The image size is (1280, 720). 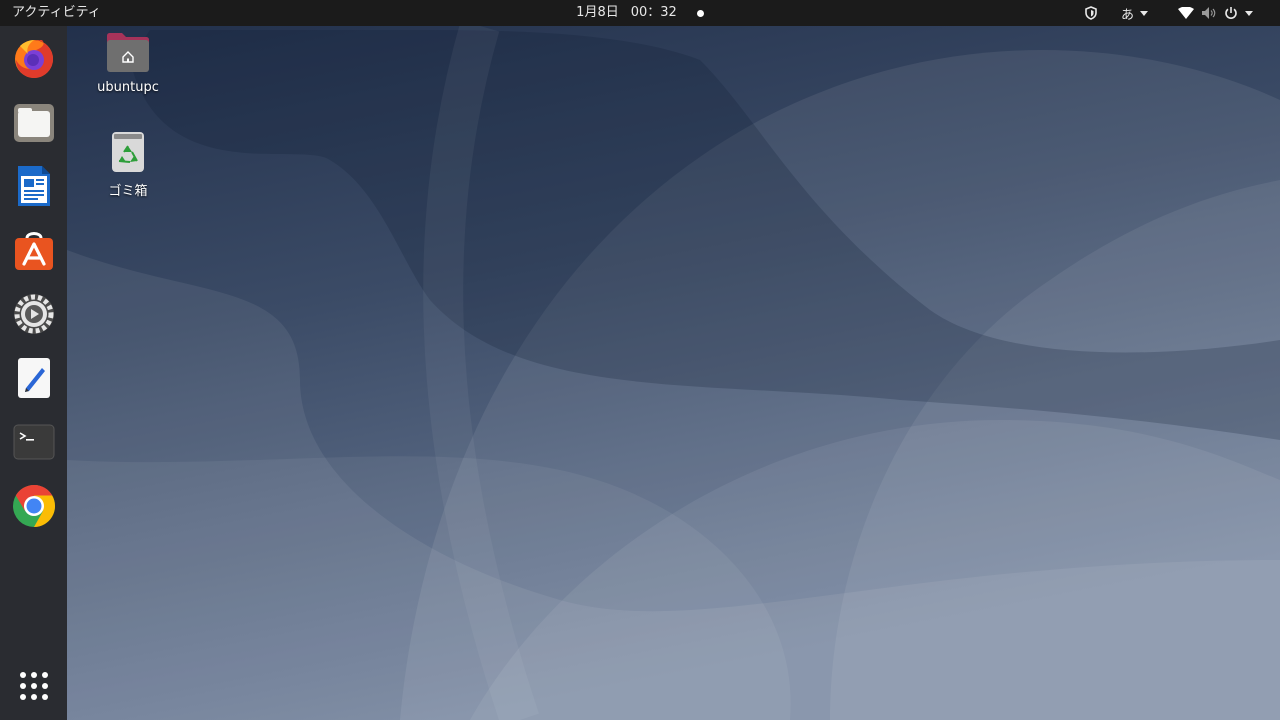 I want to click on dock-item-terminal, so click(x=34, y=442).